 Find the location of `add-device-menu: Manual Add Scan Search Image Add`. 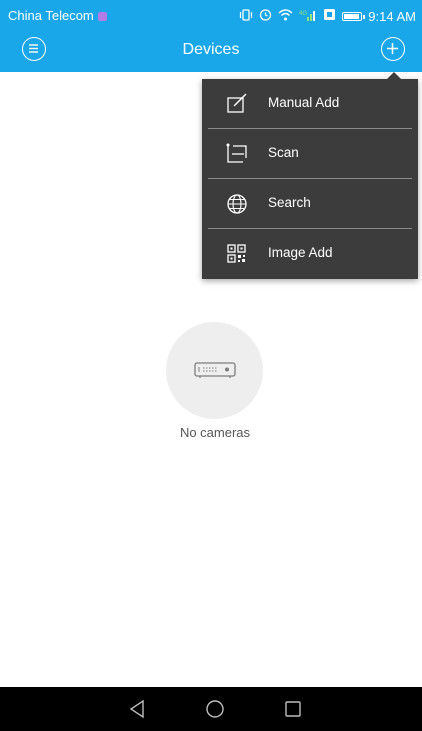

add-device-menu: Manual Add Scan Search Image Add is located at coordinates (310, 175).